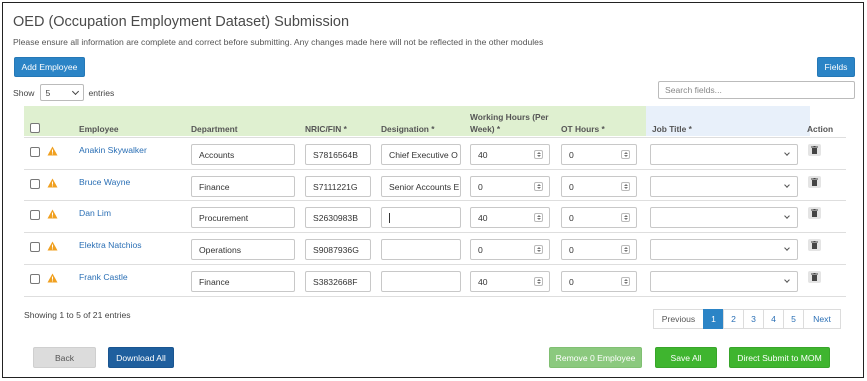 The height and width of the screenshot is (381, 867). Describe the element at coordinates (326, 129) in the screenshot. I see `header-nric: NRIC/FIN *` at that location.